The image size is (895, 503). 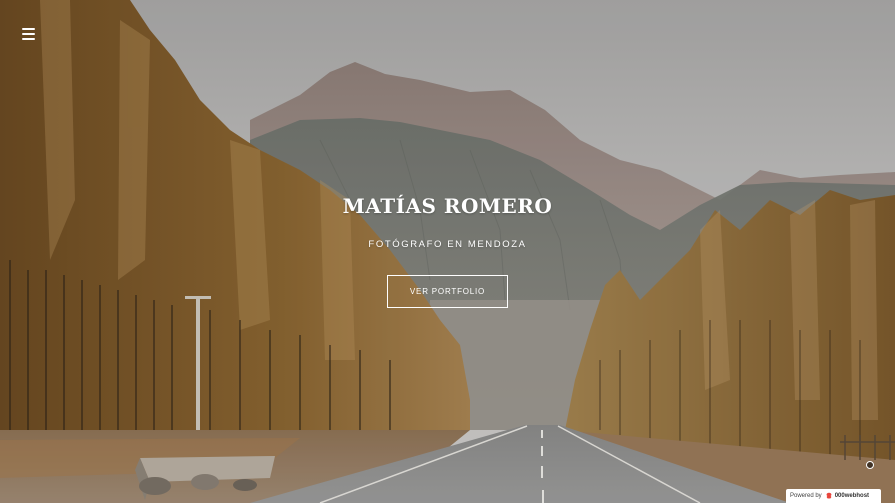 I want to click on view-portfolio-button-label: VER PORTFOLIO, so click(x=447, y=291).